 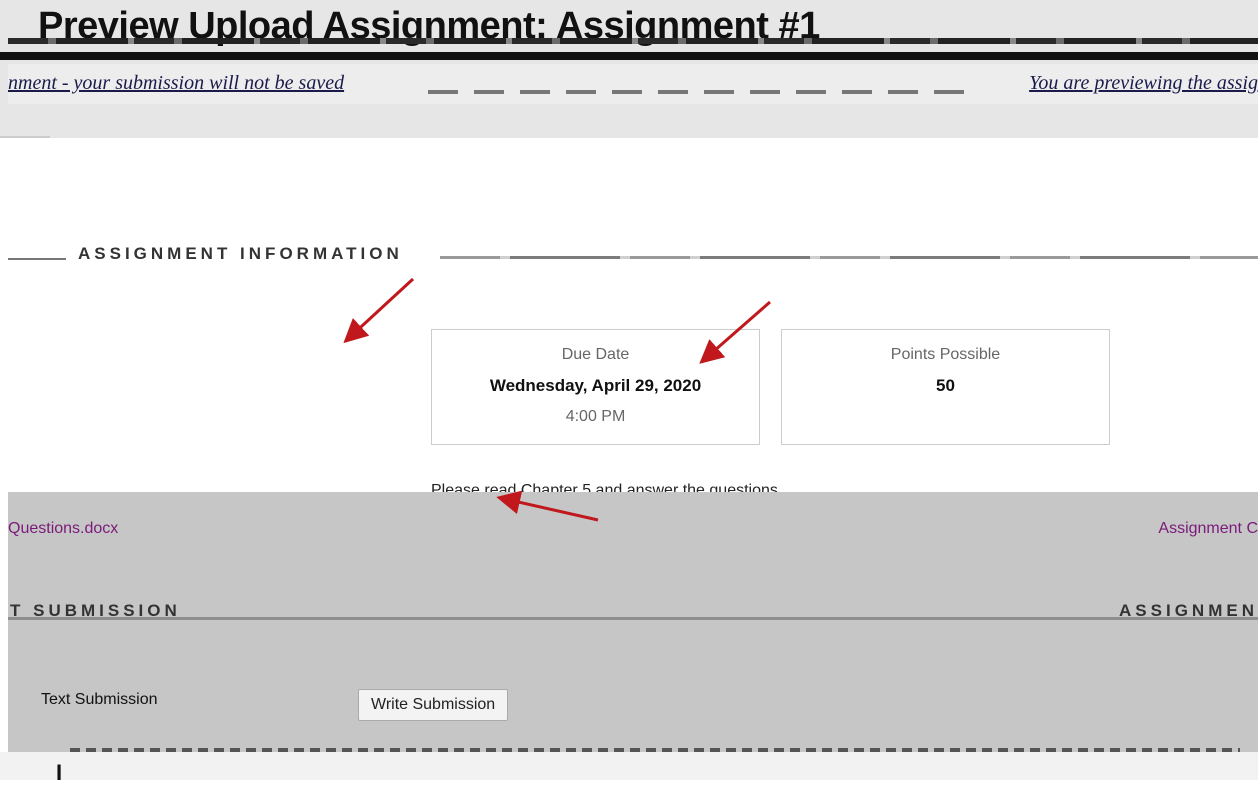 What do you see at coordinates (629, 766) in the screenshot?
I see `bottom-bar` at bounding box center [629, 766].